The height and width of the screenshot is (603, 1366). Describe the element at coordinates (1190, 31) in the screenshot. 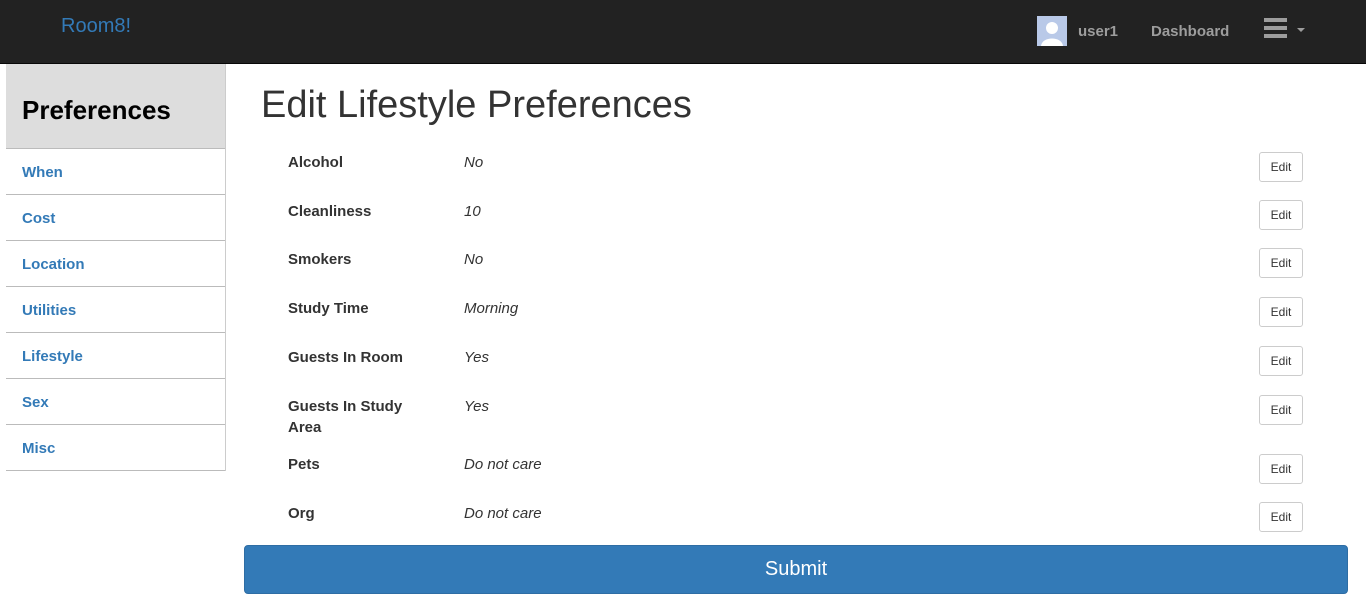

I see `dashboard-link: Dashboard` at that location.